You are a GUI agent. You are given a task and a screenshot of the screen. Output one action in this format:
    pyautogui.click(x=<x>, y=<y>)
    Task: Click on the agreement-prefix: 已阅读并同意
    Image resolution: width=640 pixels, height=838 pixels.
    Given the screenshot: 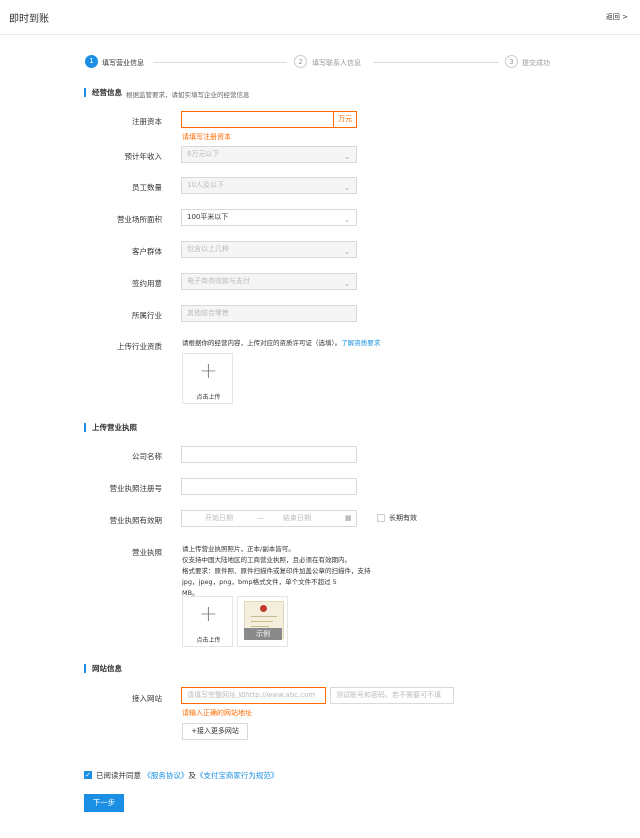 What is the action you would take?
    pyautogui.click(x=118, y=775)
    